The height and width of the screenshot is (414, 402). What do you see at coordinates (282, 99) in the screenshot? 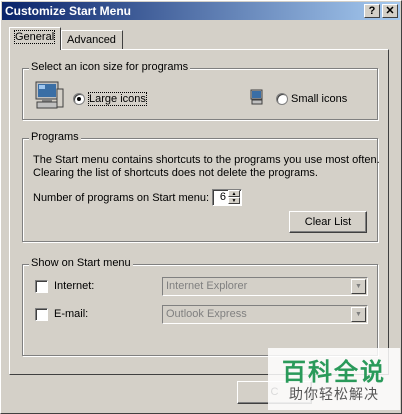
I see `small-icons-radio` at bounding box center [282, 99].